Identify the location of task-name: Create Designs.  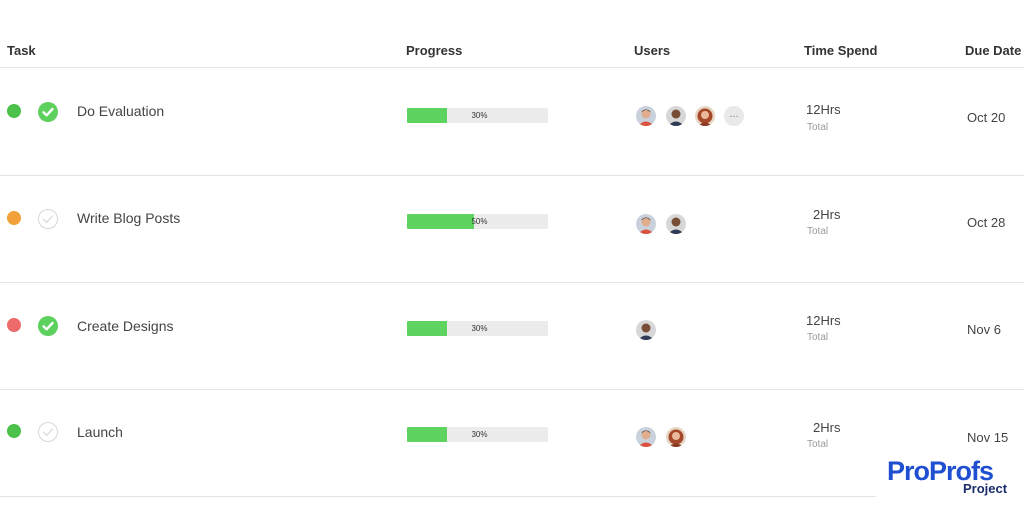
(125, 326).